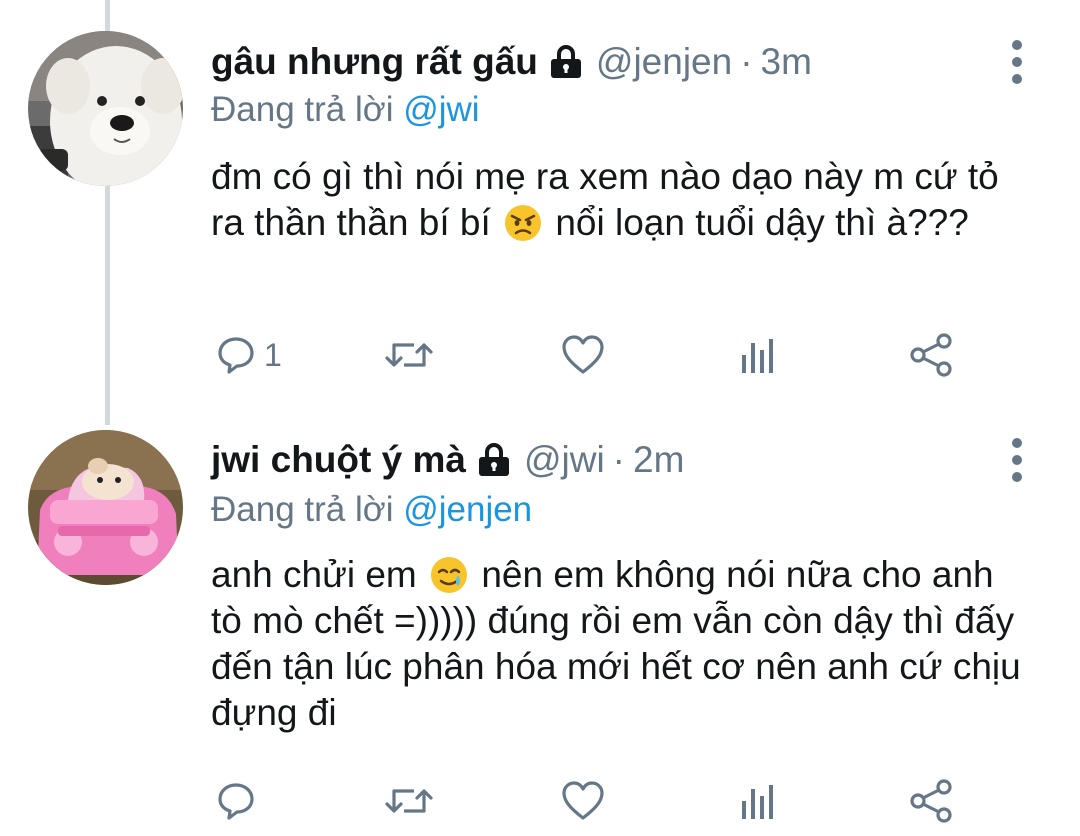 The image size is (1080, 836). Describe the element at coordinates (540, 801) in the screenshot. I see `tweet-actions` at that location.